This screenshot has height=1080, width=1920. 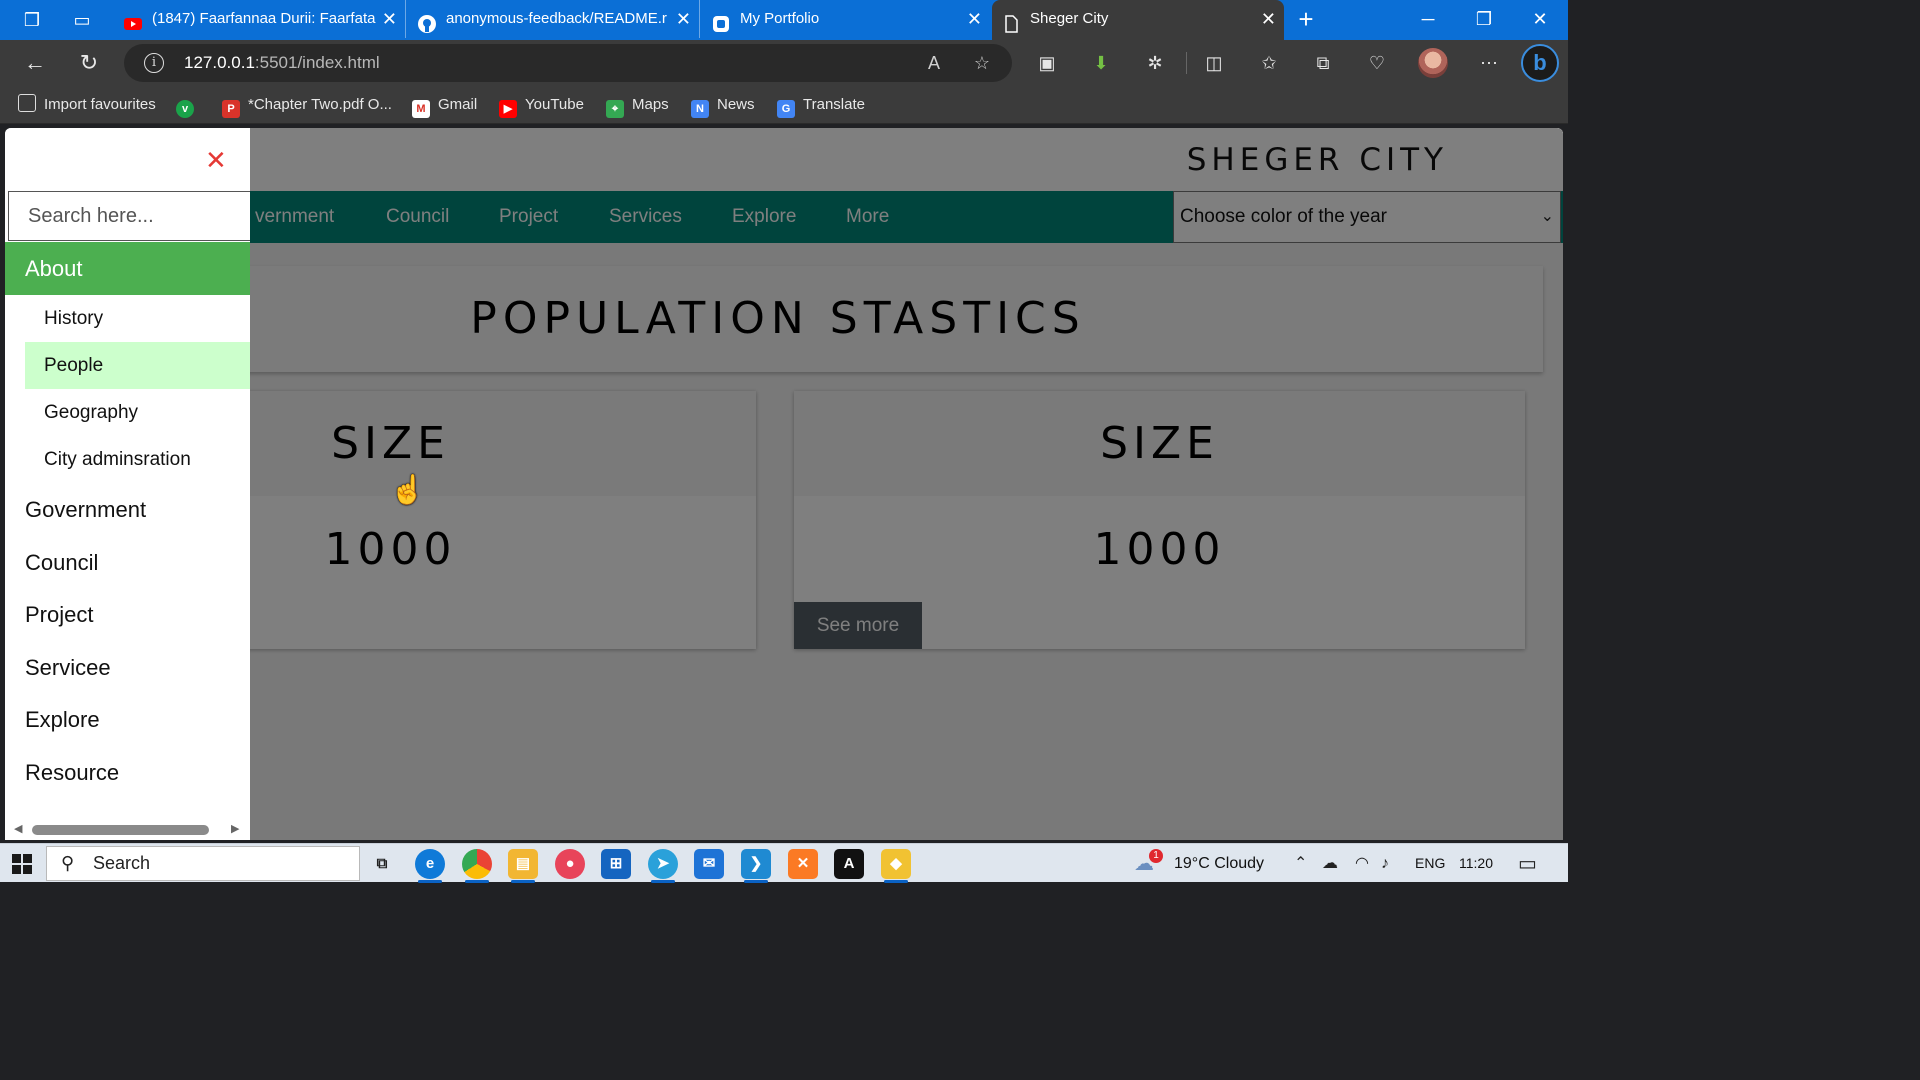 I want to click on youtube-icon, so click(x=133, y=20).